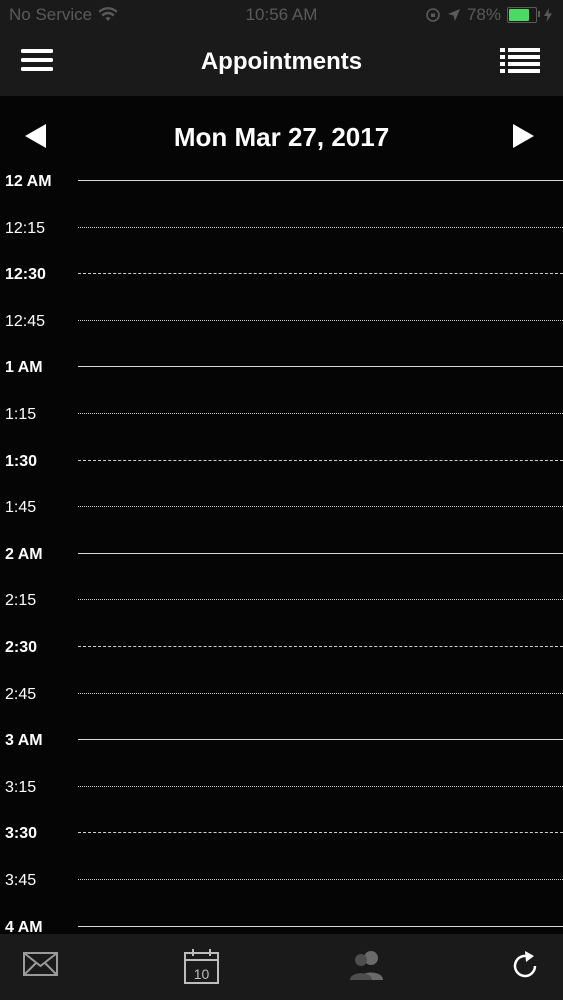 The image size is (563, 1000). Describe the element at coordinates (25, 275) in the screenshot. I see `time-slot-label: 12:30` at that location.